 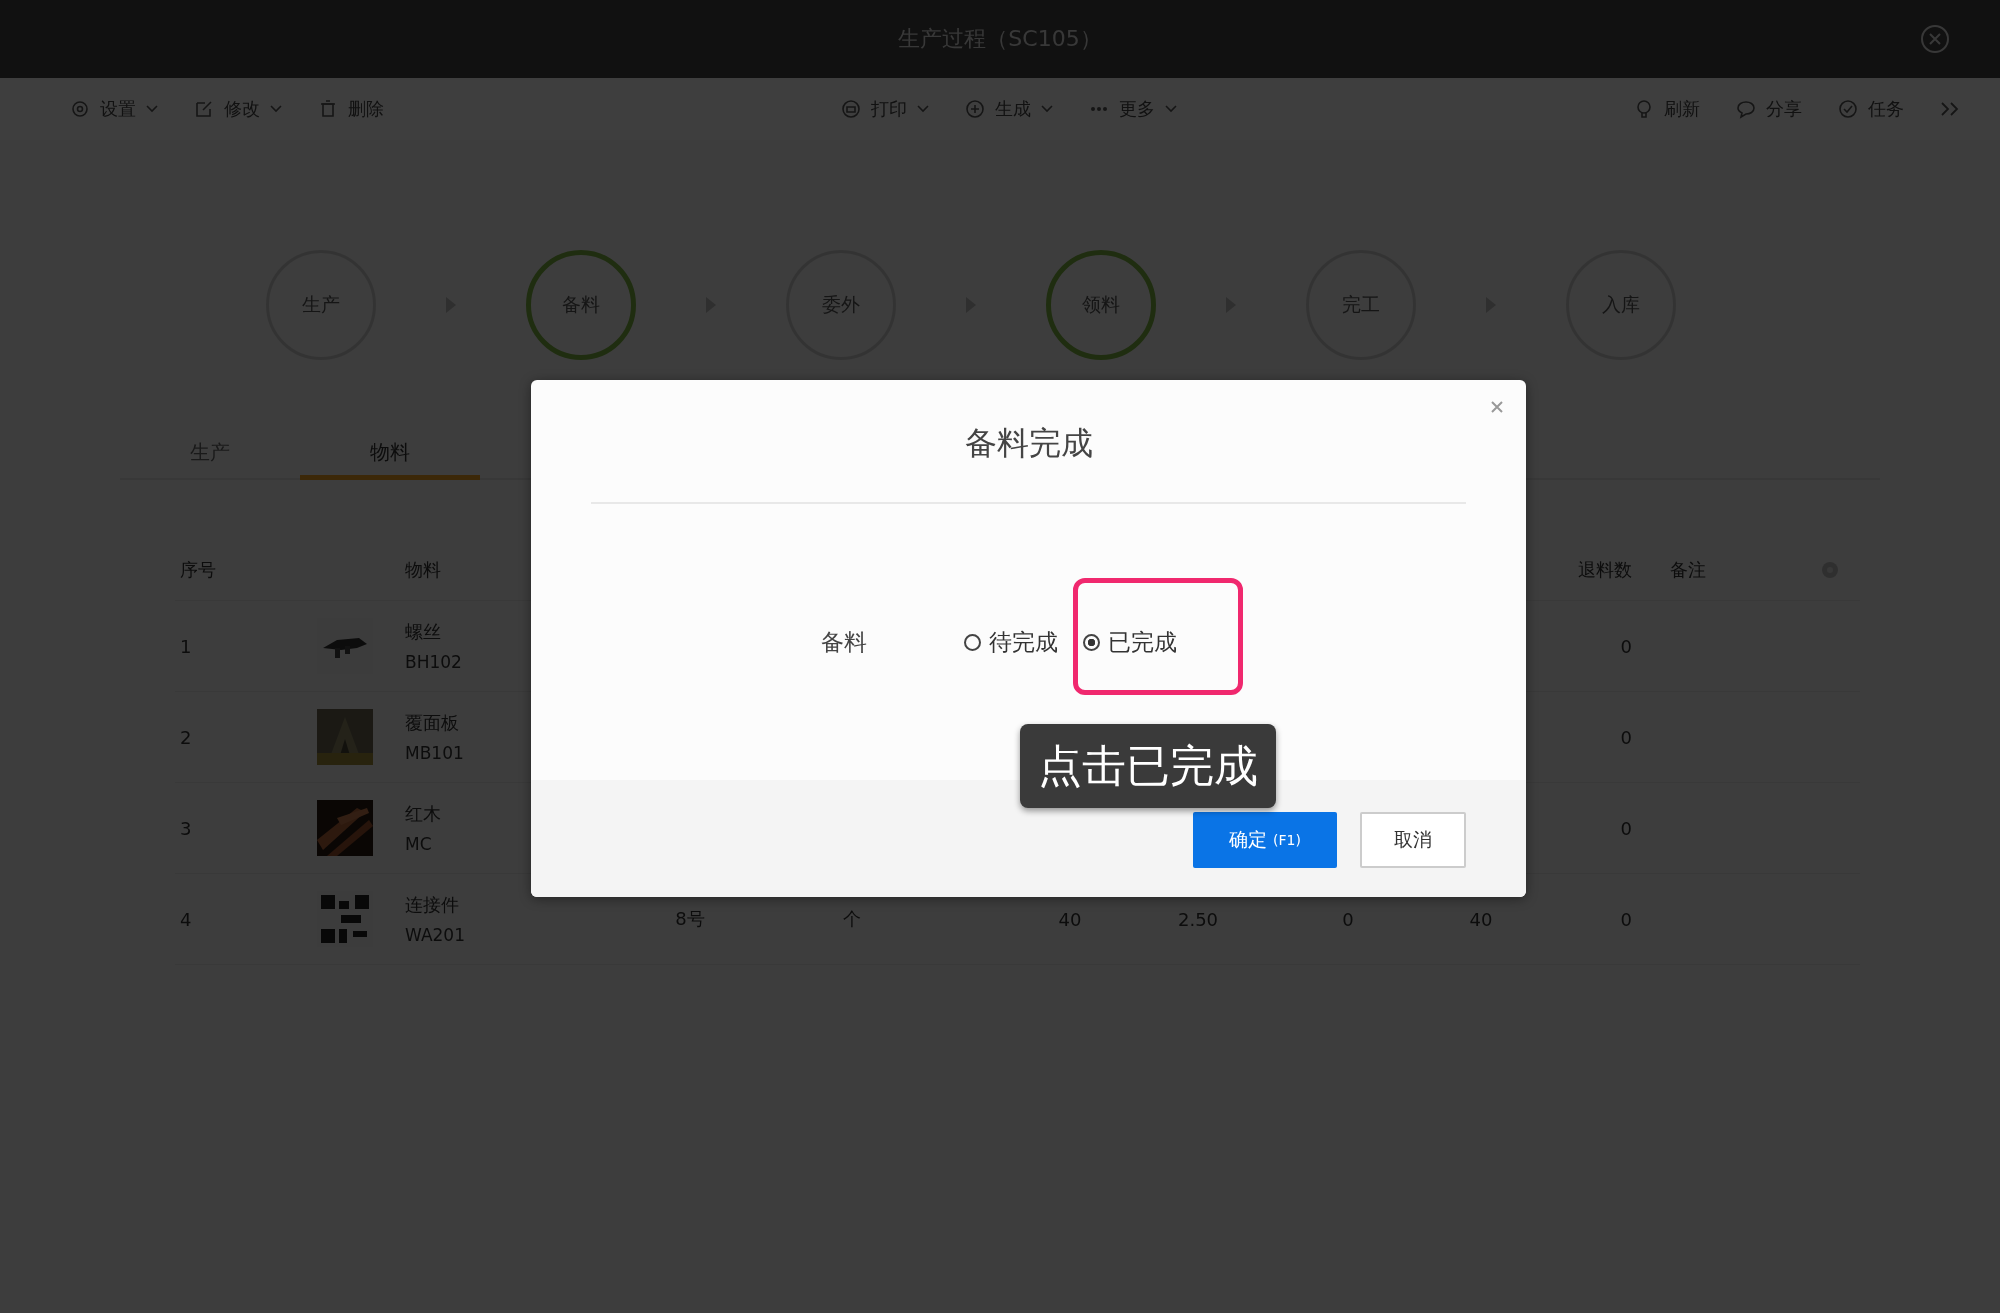 What do you see at coordinates (1011, 642) in the screenshot?
I see `radio-option: 待完成` at bounding box center [1011, 642].